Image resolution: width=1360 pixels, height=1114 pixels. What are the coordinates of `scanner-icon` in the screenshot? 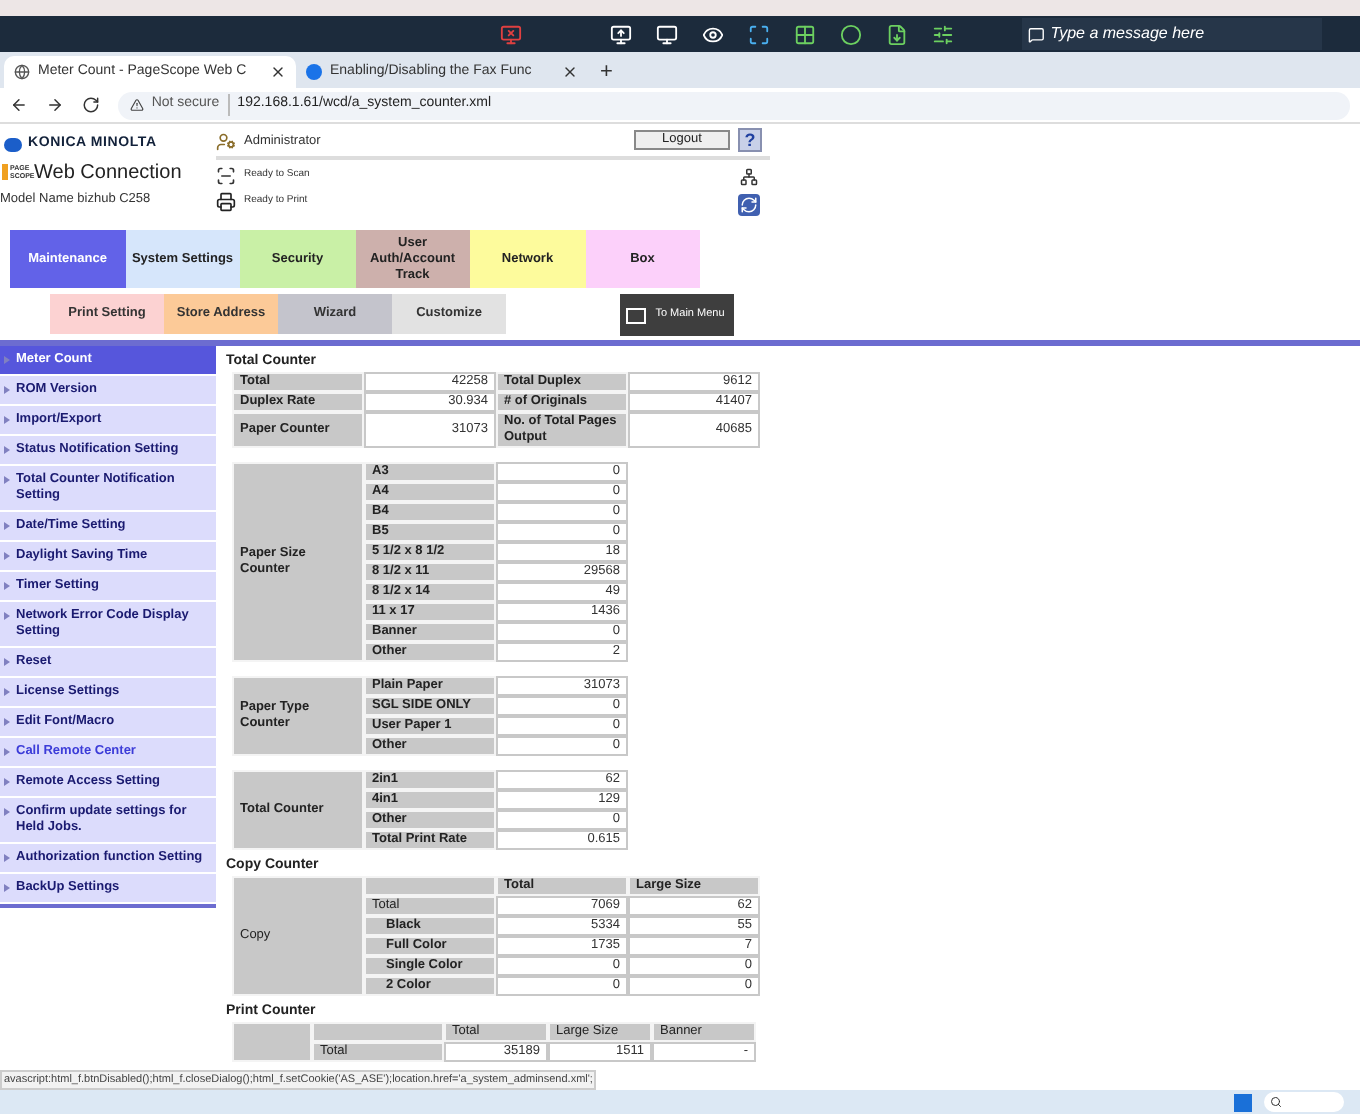 It's located at (226, 176).